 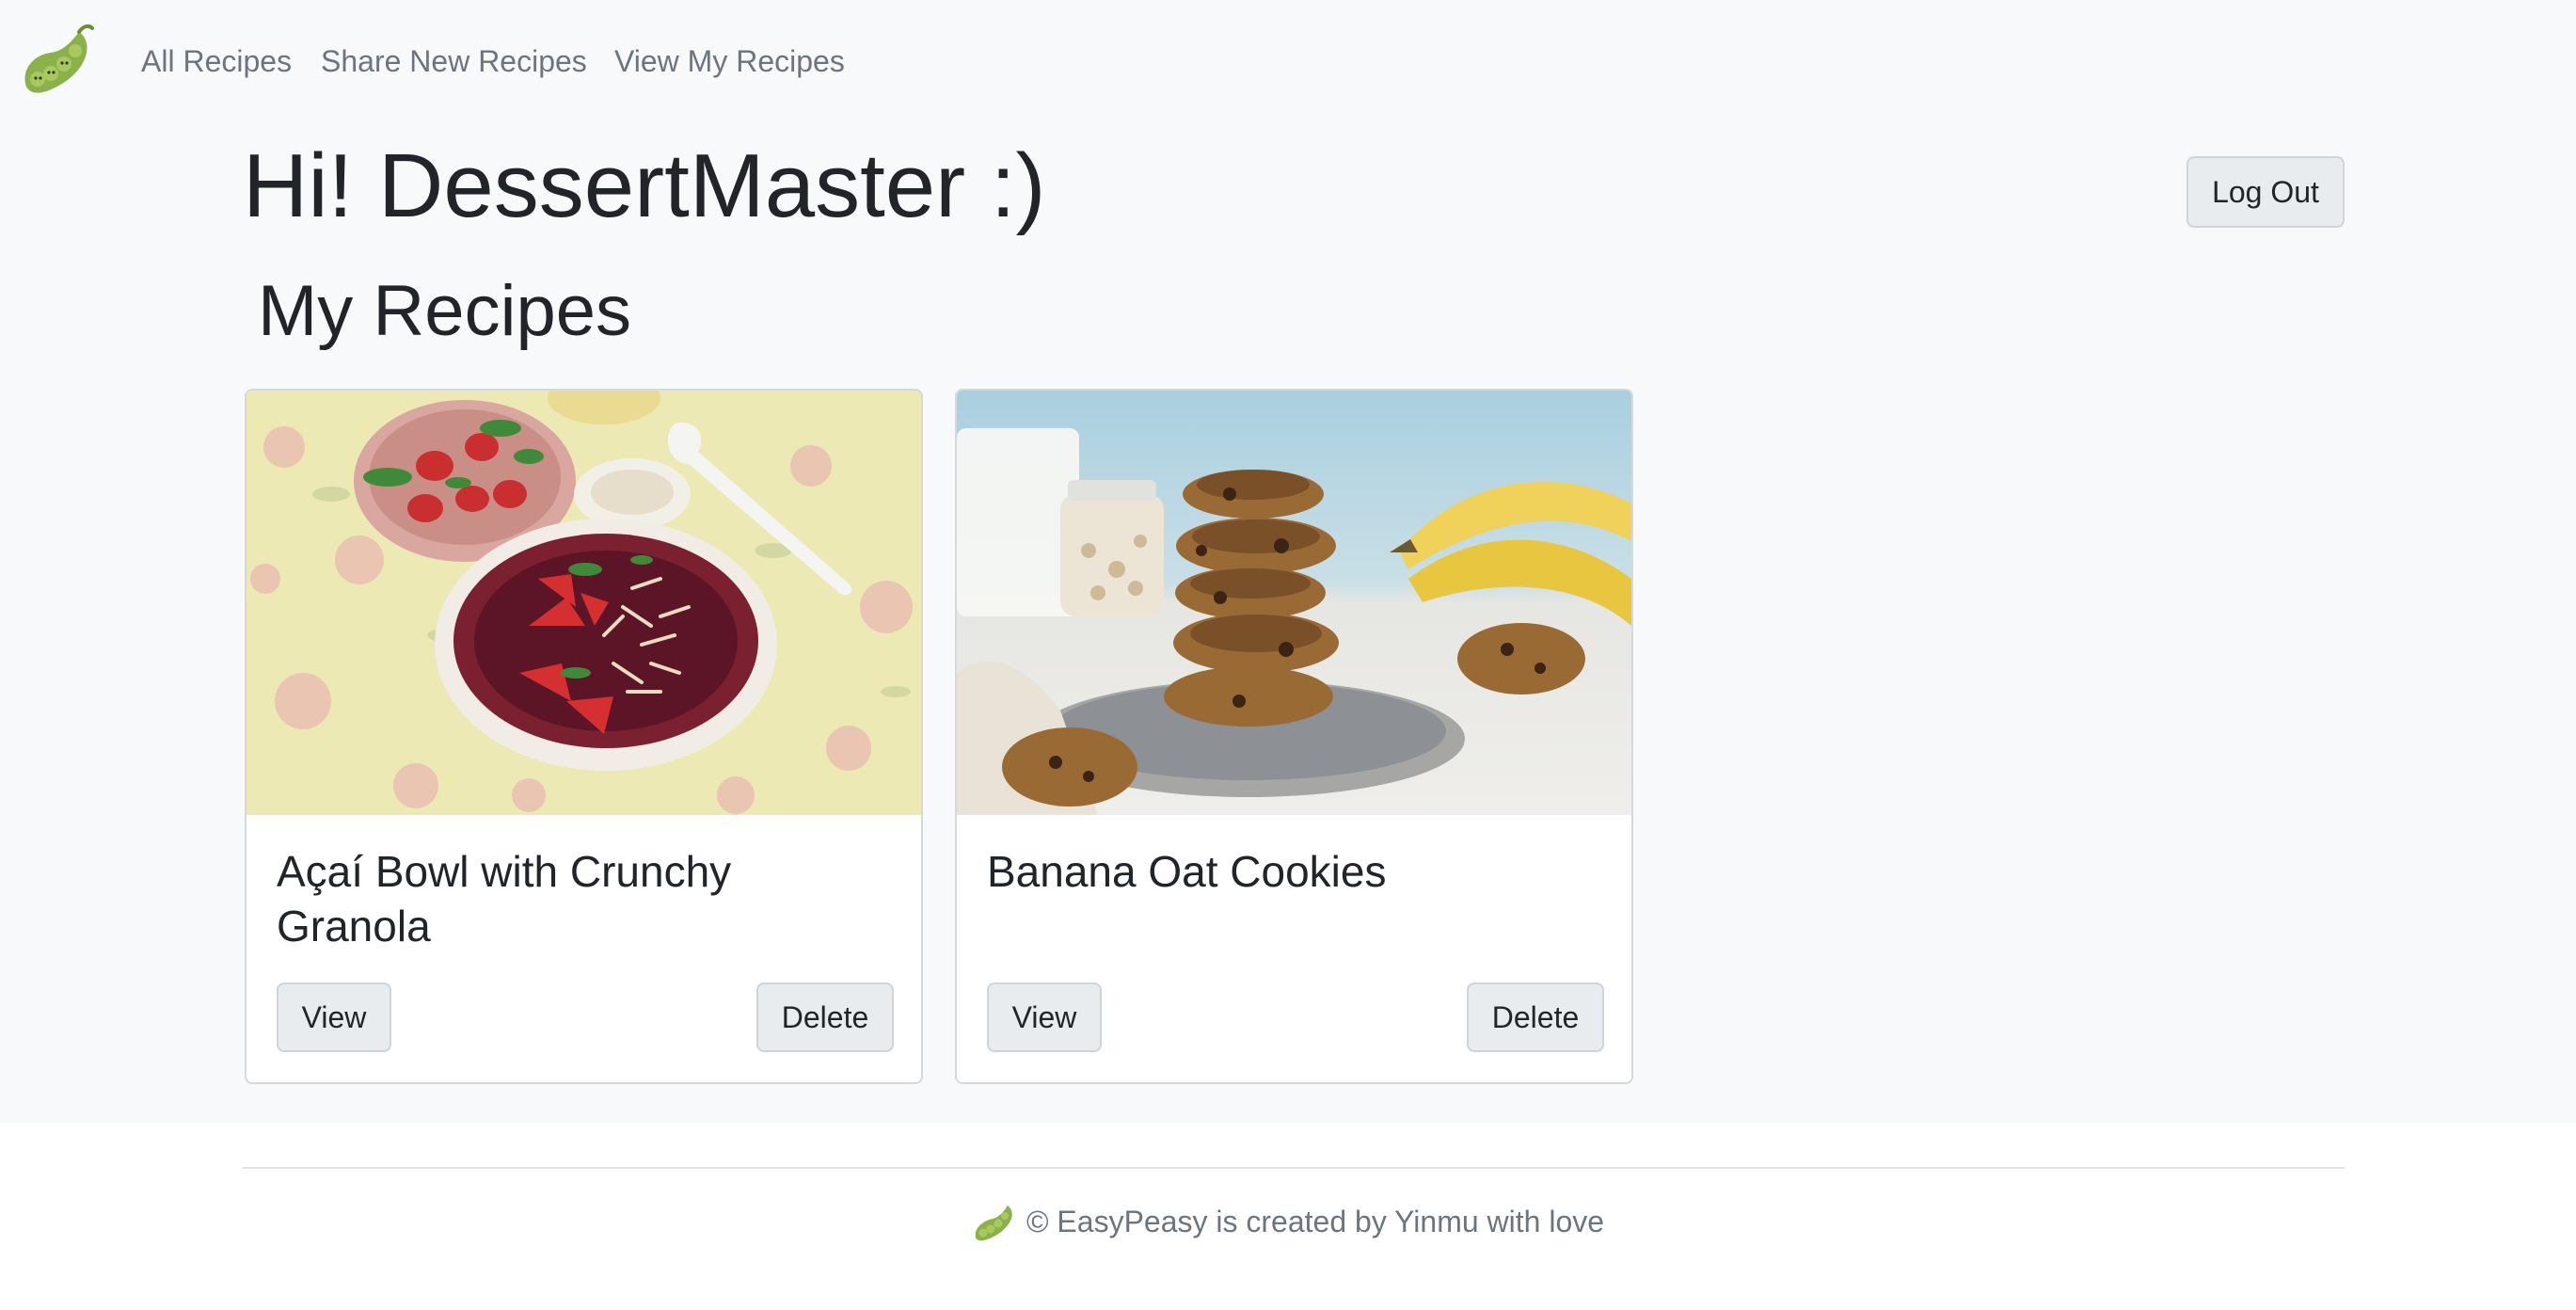 I want to click on nav-link-share-new-recipes: Share New Recipes, so click(x=454, y=61).